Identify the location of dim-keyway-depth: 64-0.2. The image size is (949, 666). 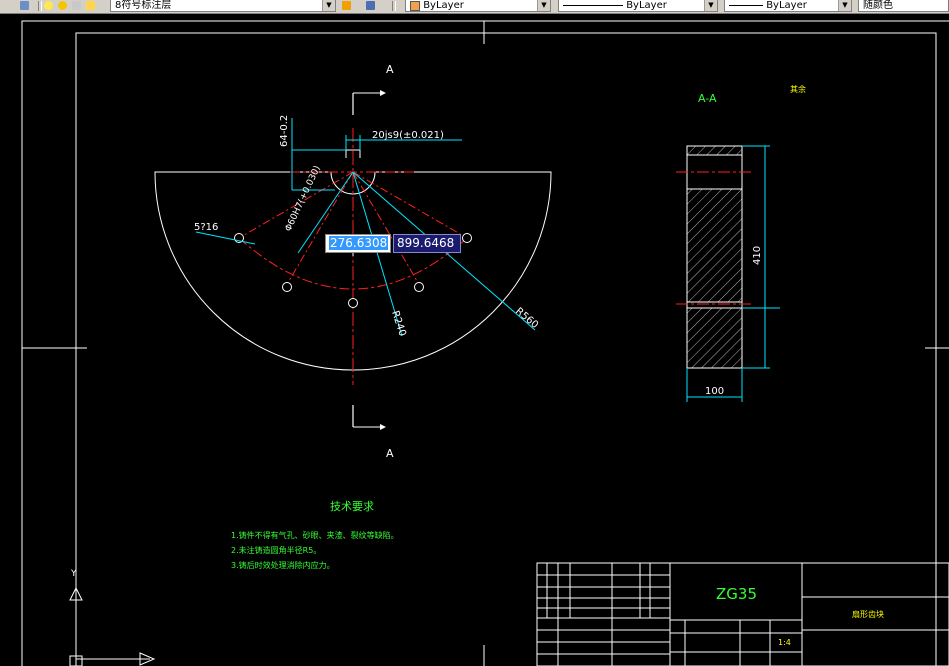
(284, 131).